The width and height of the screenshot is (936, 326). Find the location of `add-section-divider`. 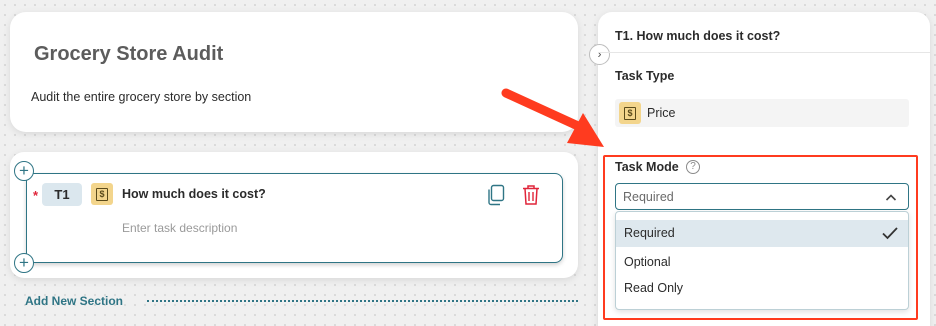

add-section-divider is located at coordinates (362, 301).